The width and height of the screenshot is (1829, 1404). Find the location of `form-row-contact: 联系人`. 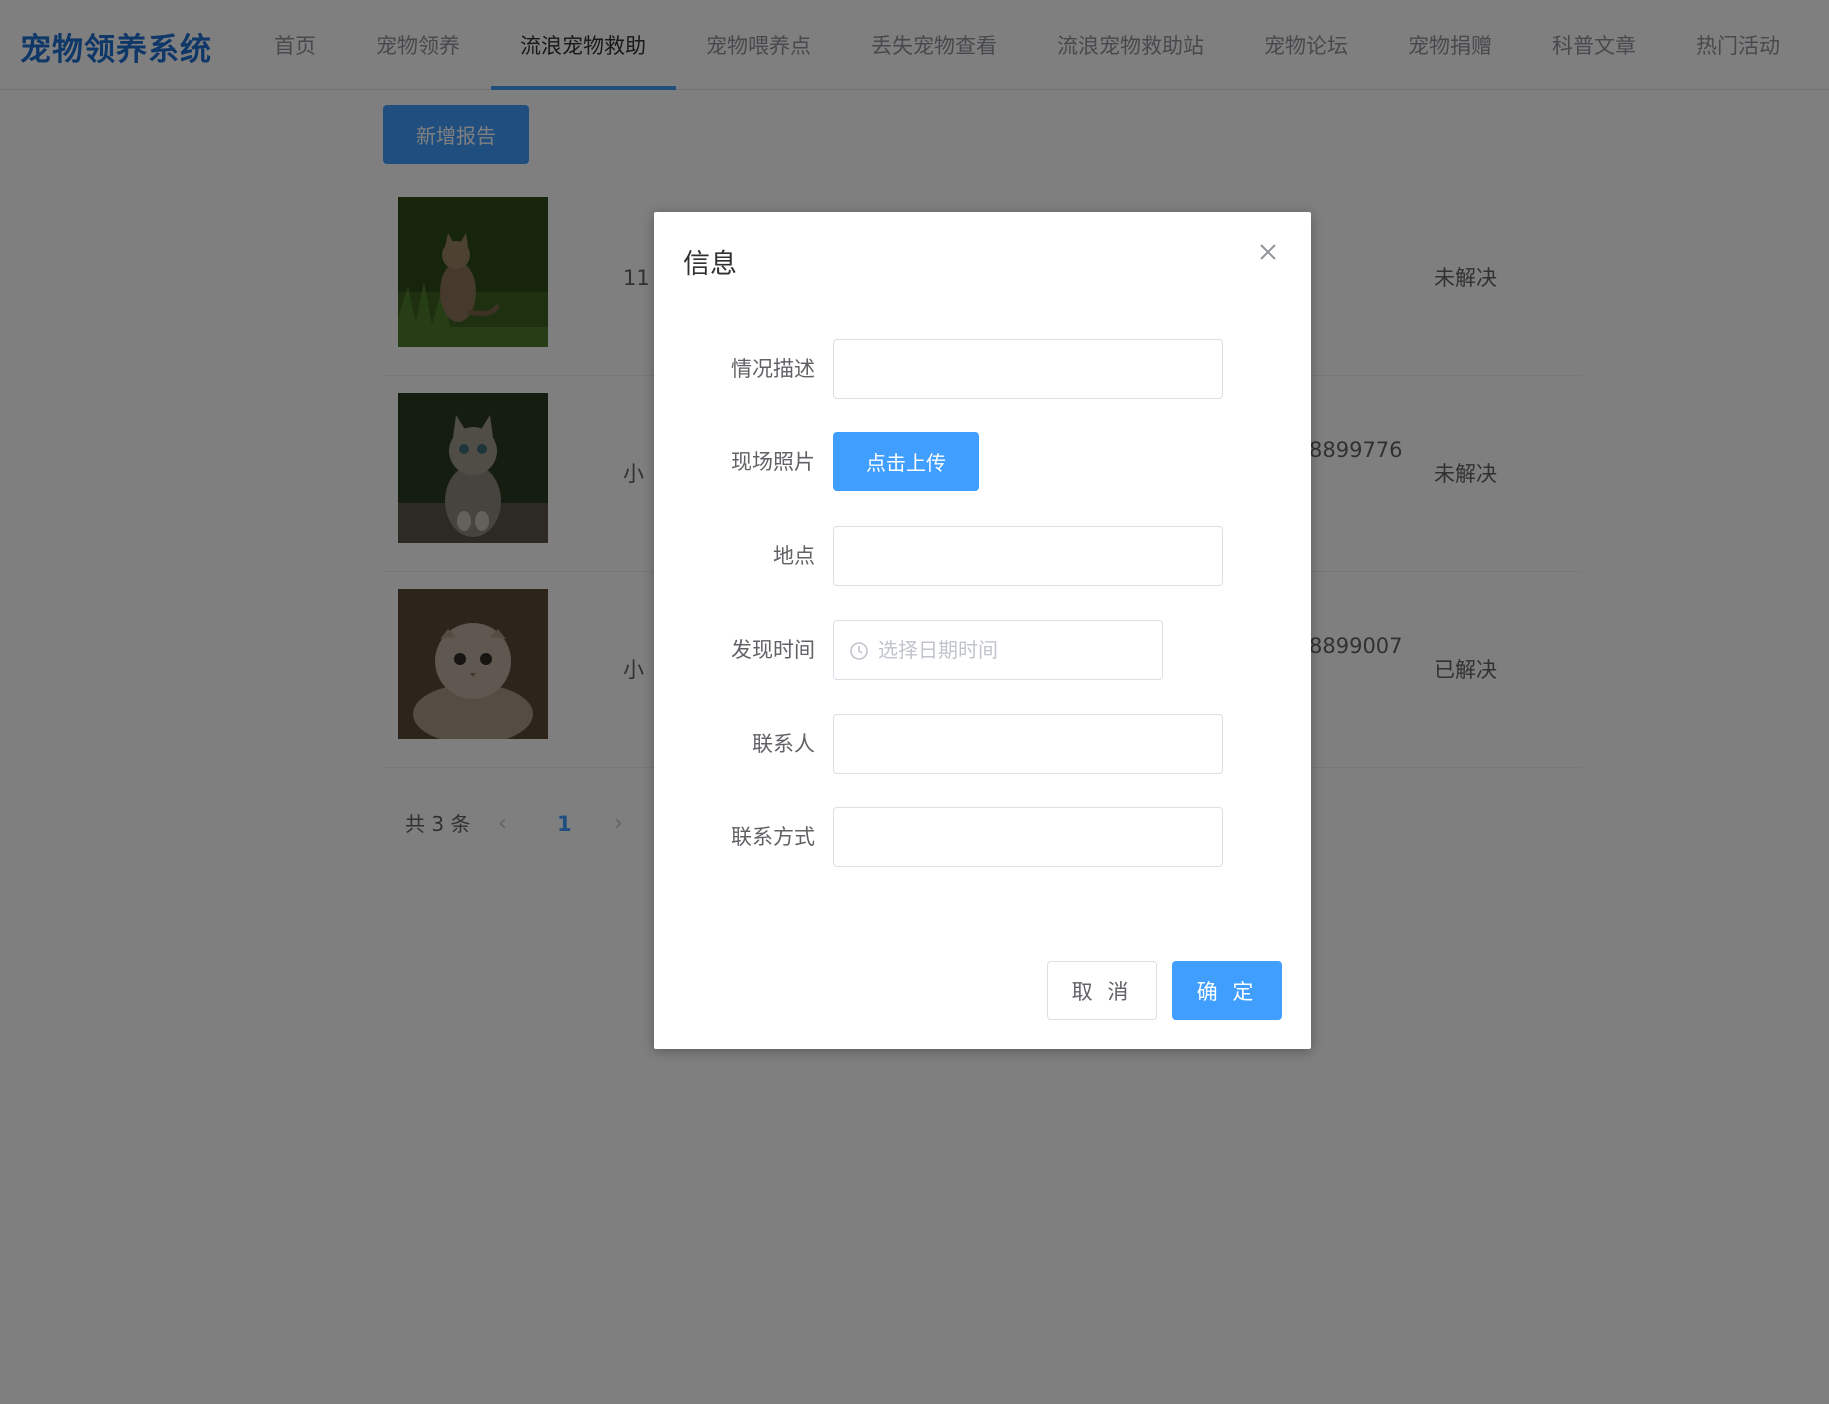

form-row-contact: 联系人 is located at coordinates (982, 744).